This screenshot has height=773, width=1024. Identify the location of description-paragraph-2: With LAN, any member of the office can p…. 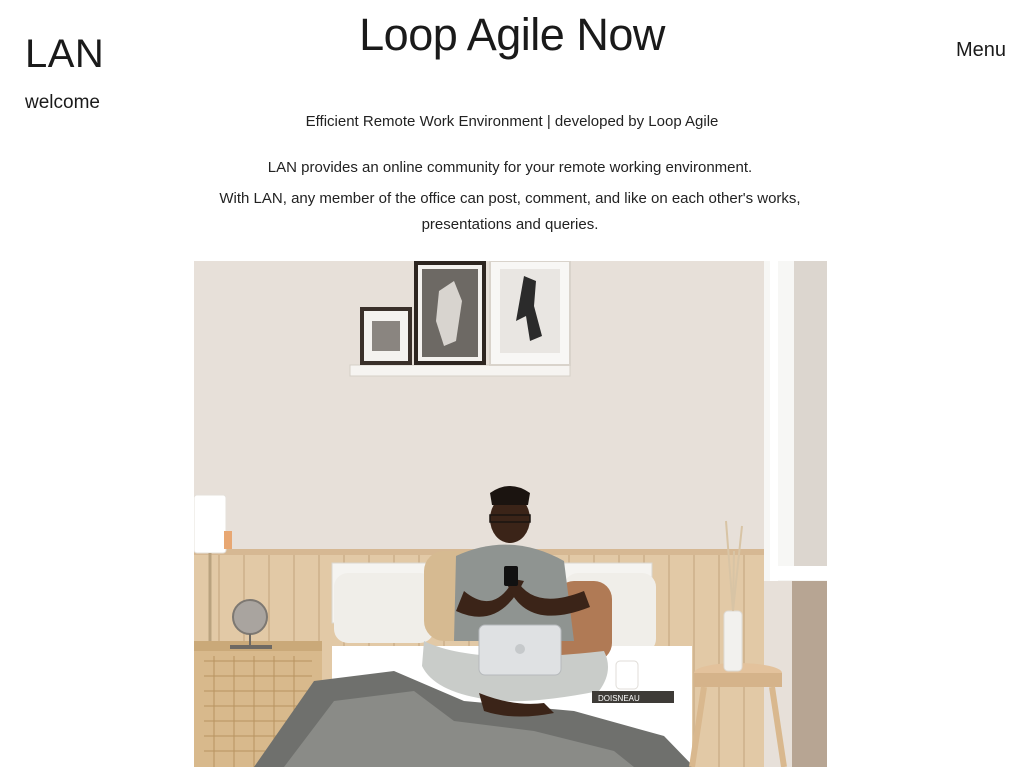
(510, 211).